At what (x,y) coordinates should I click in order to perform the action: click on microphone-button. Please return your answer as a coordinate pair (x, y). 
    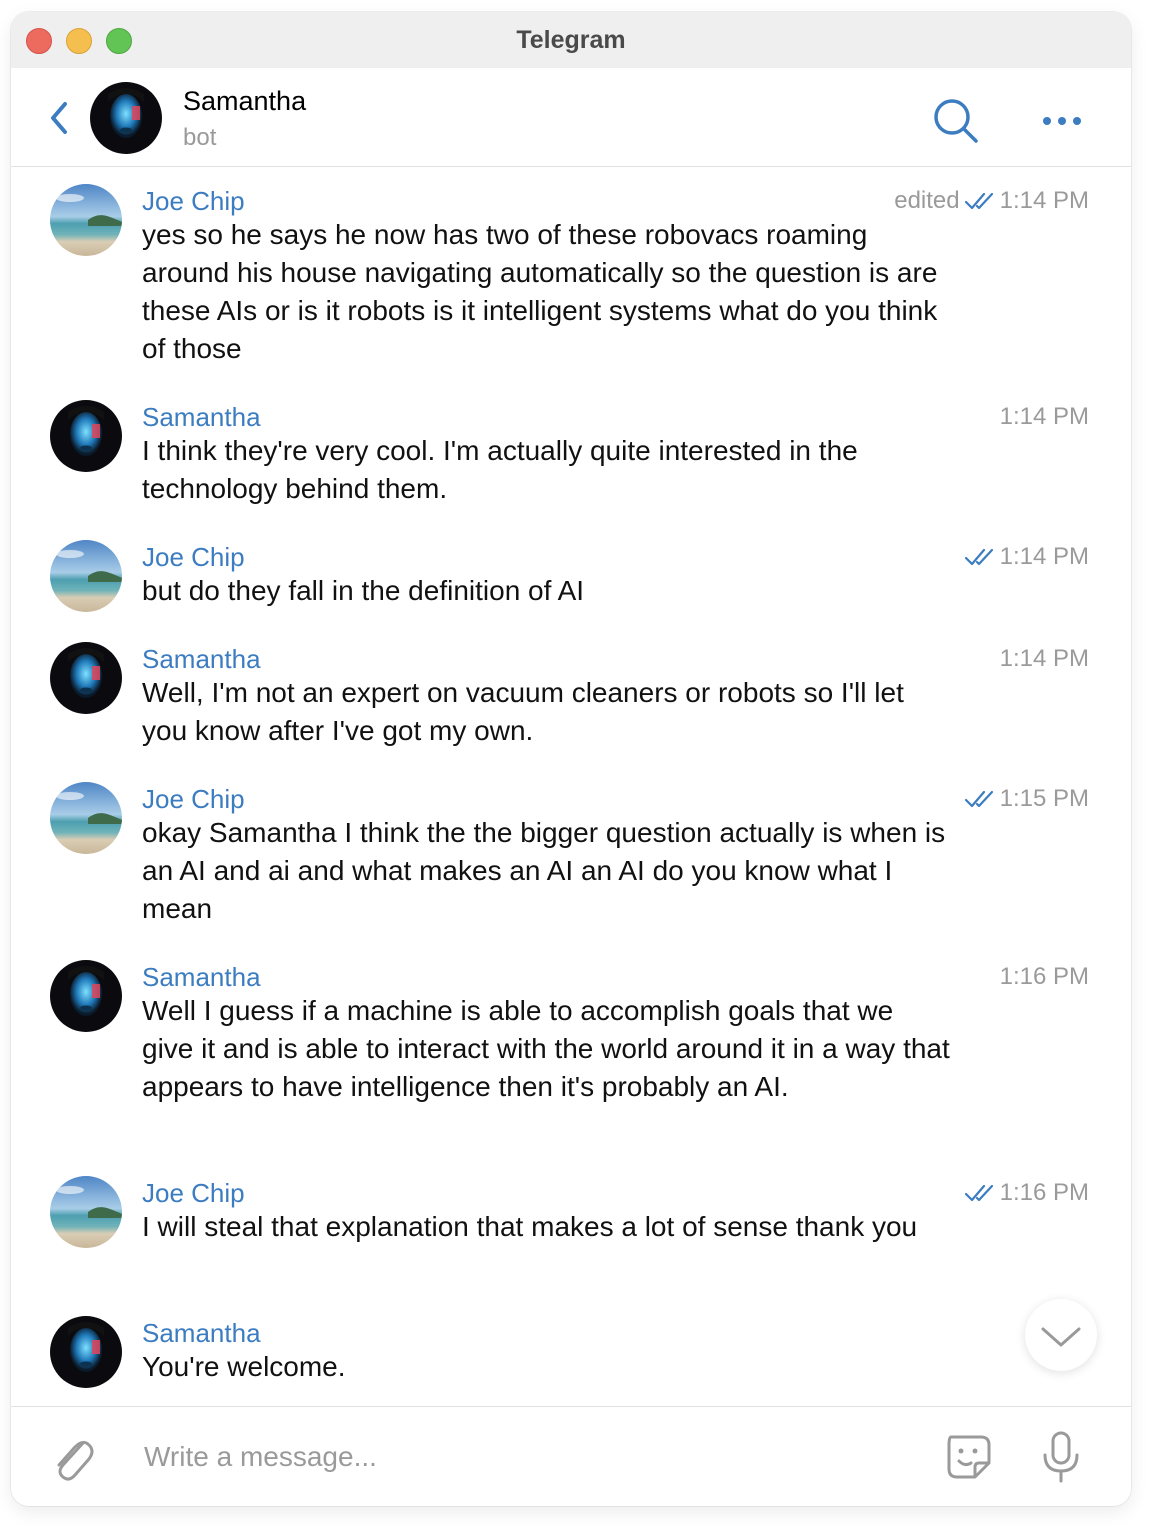
    Looking at the image, I should click on (1061, 1457).